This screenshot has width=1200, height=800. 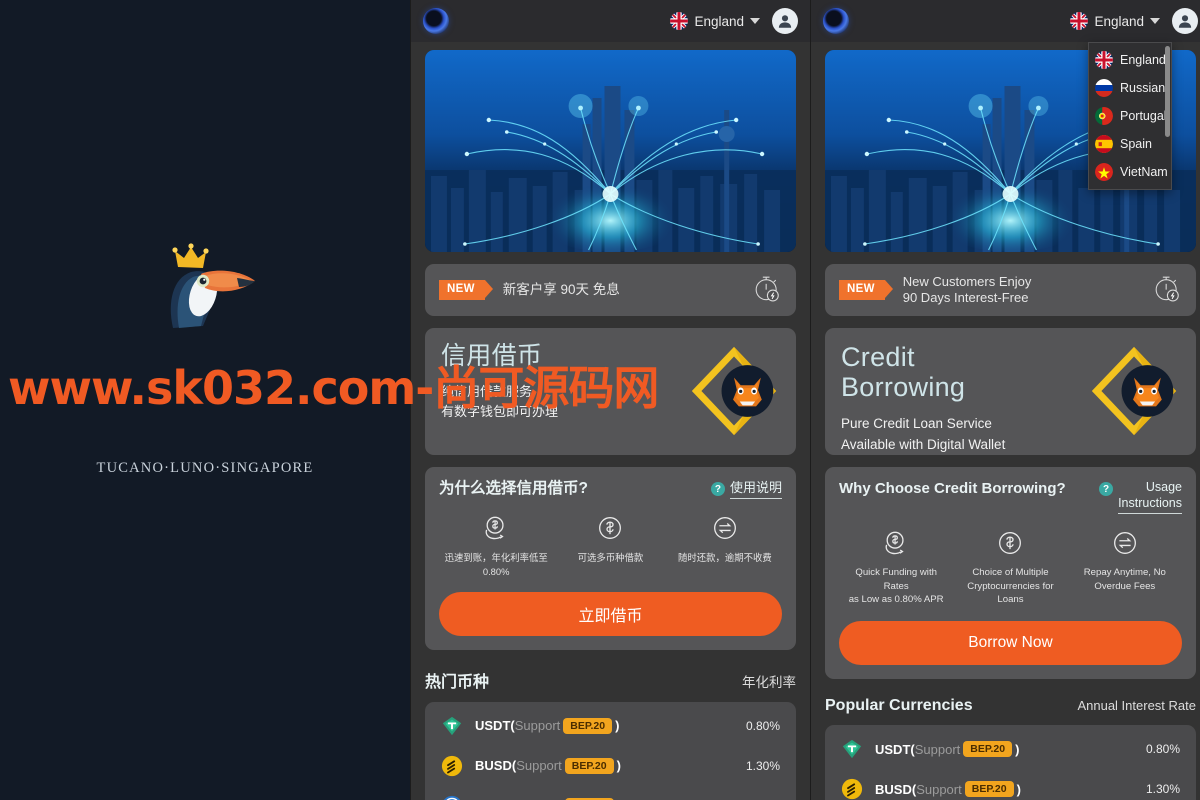 I want to click on promo-text-line1: 新客户享 90天 免息, so click(x=561, y=289).